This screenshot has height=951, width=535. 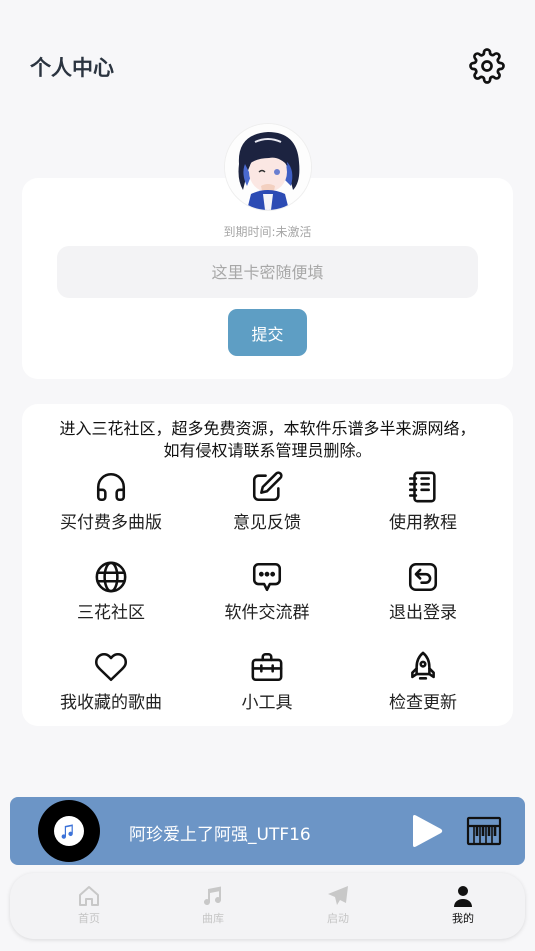 I want to click on play-icon, so click(x=428, y=831).